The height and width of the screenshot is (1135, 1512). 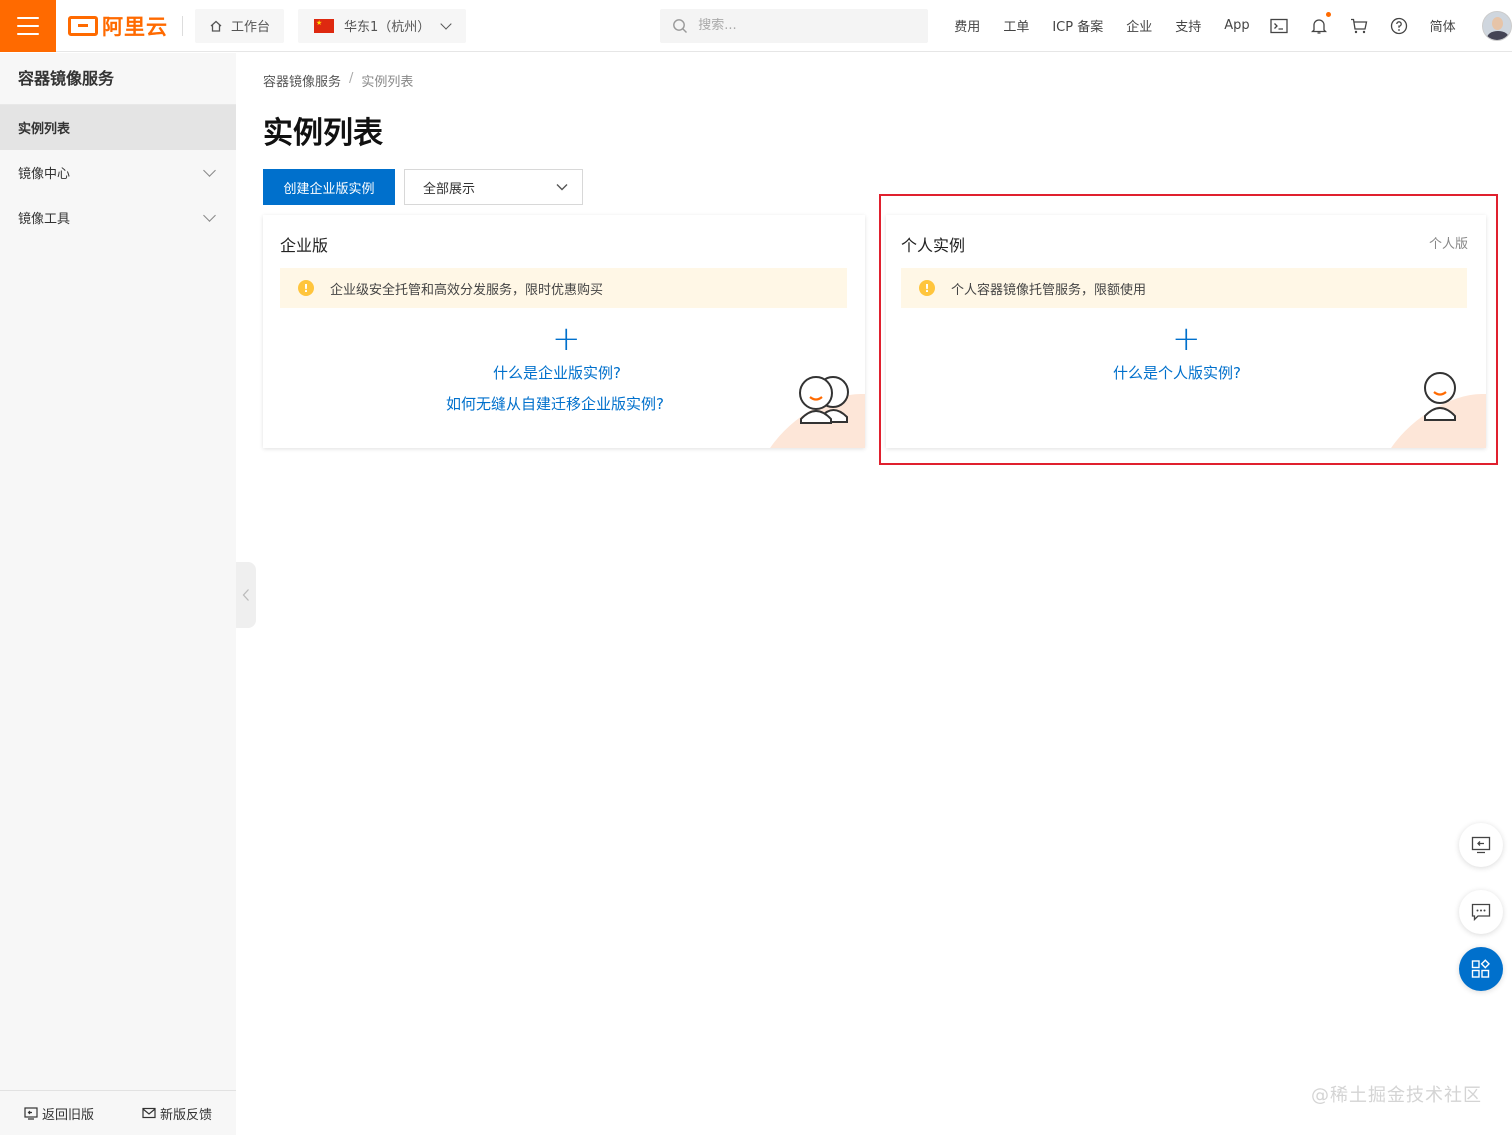 I want to click on edition-tag: 个人版, so click(x=1448, y=244).